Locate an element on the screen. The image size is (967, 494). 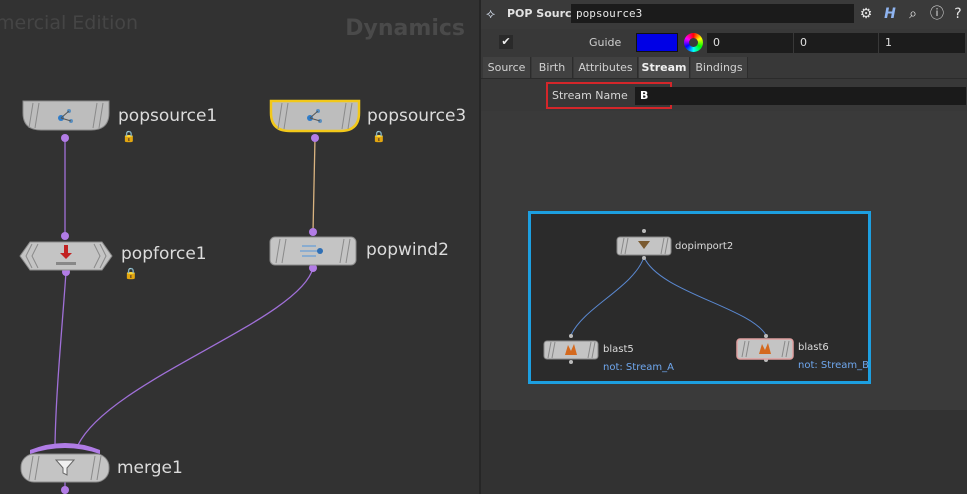
stream-name-row: Stream Name B is located at coordinates (756, 95).